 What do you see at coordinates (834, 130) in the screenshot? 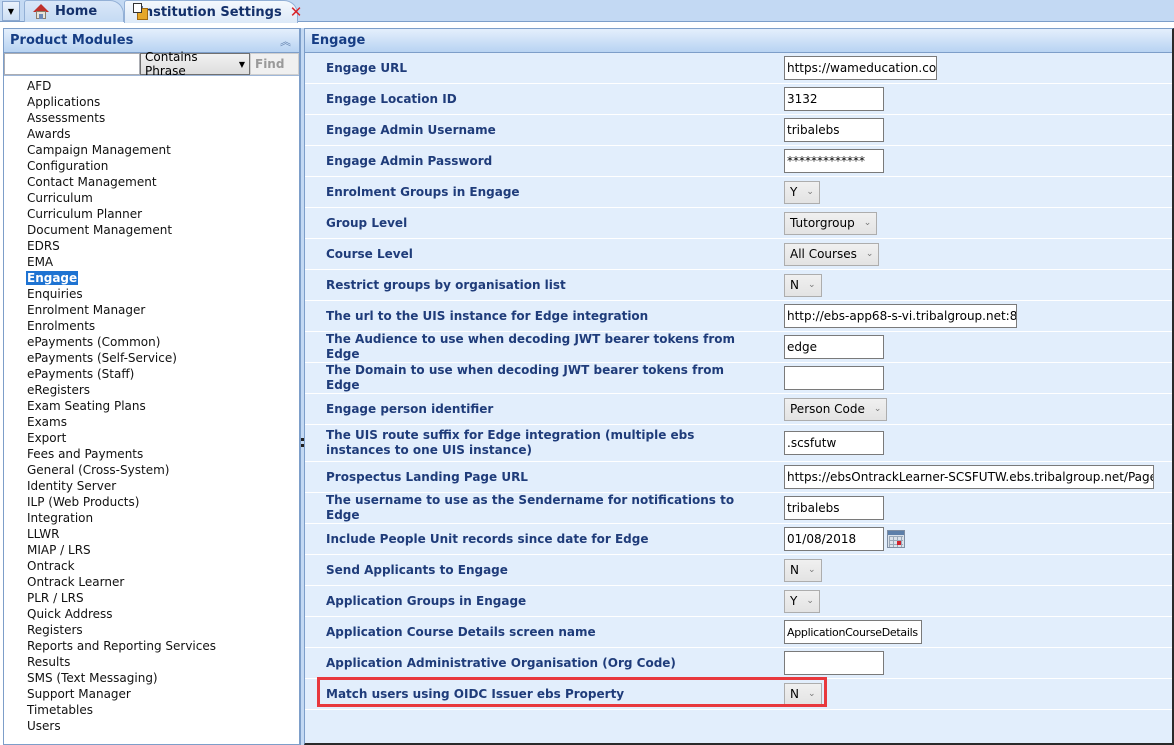
I see `engage-admin-username-text-field: tribalebs` at bounding box center [834, 130].